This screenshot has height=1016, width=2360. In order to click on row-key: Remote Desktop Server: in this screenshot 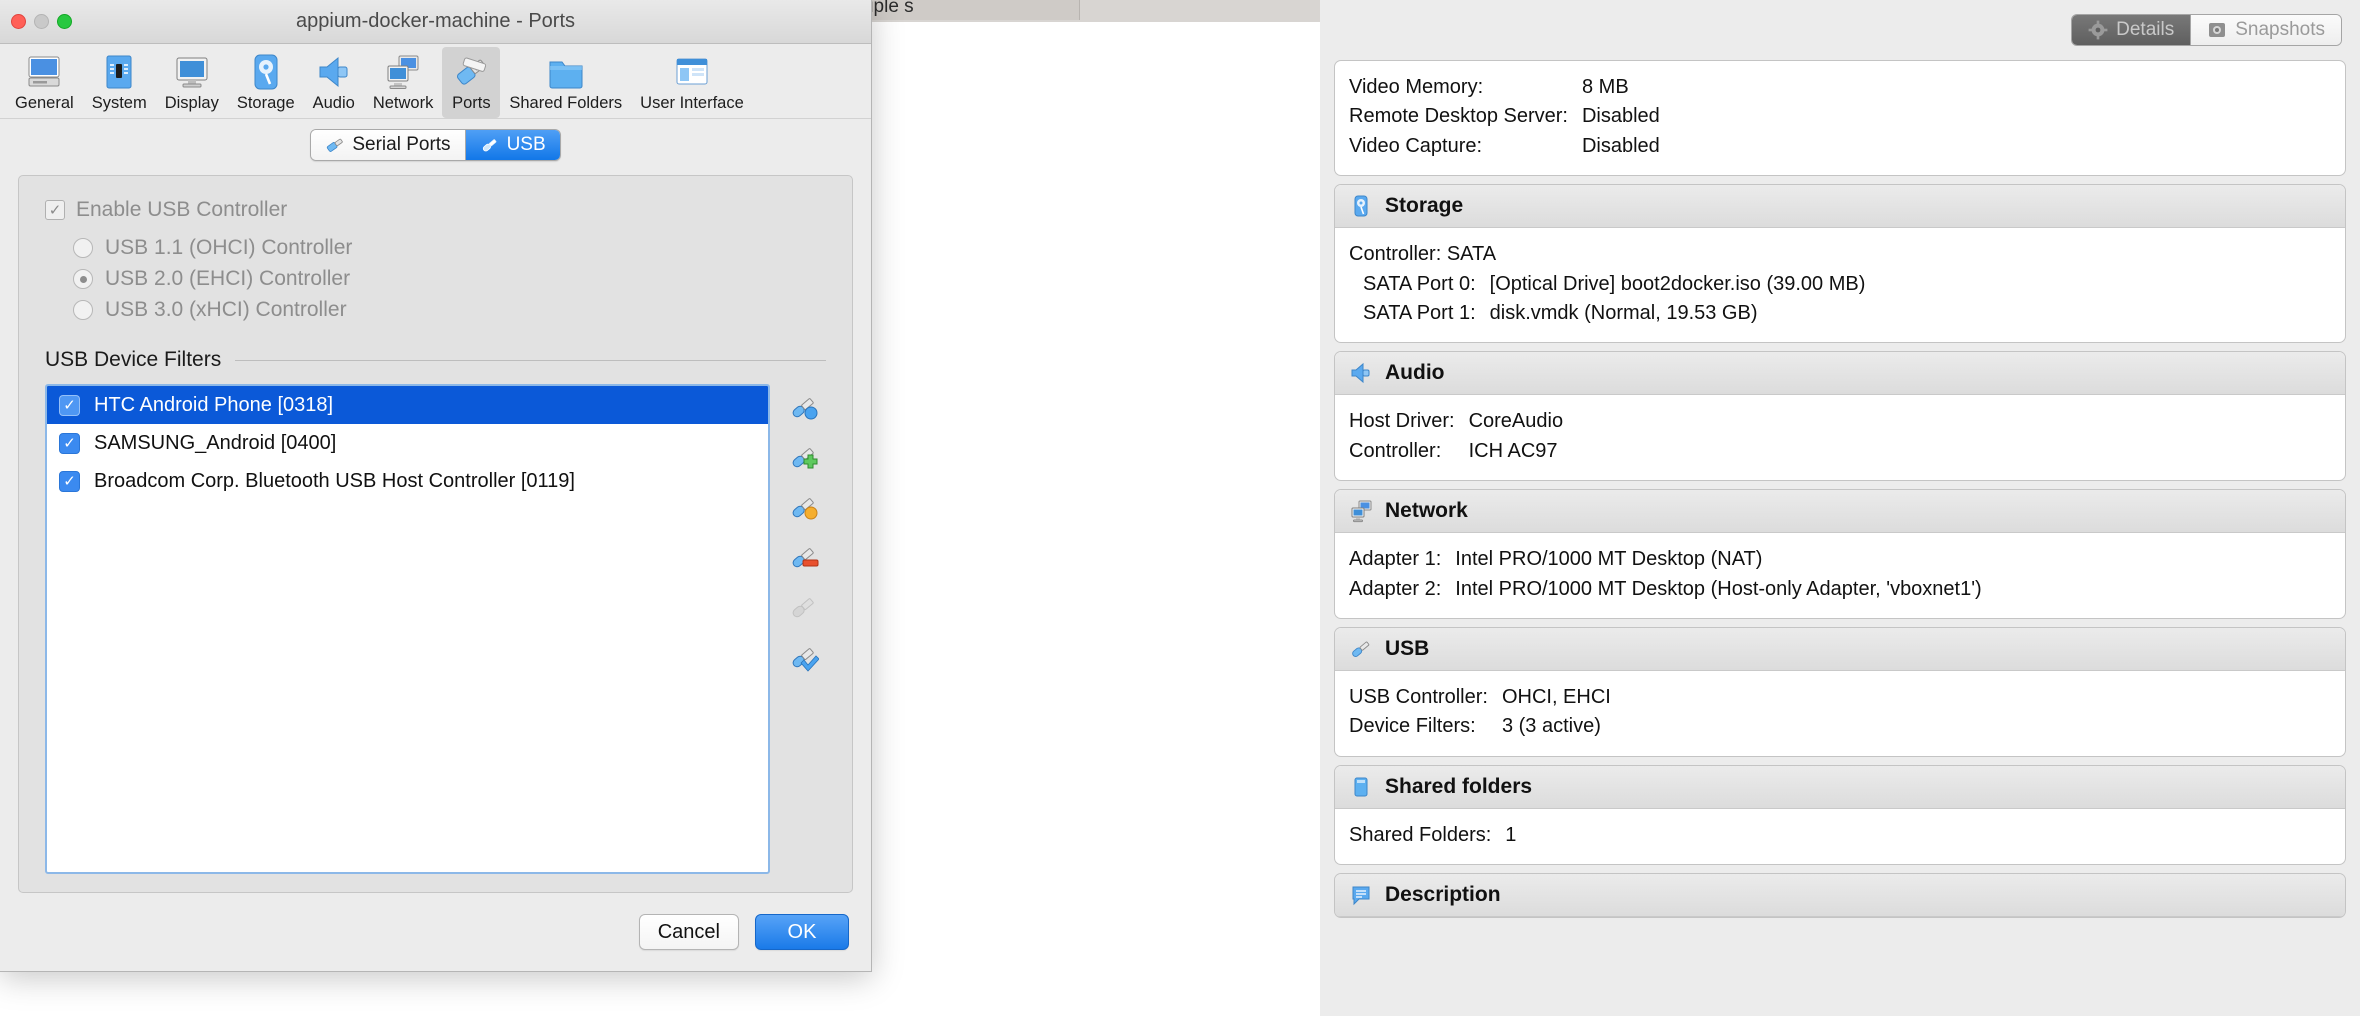, I will do `click(1458, 116)`.